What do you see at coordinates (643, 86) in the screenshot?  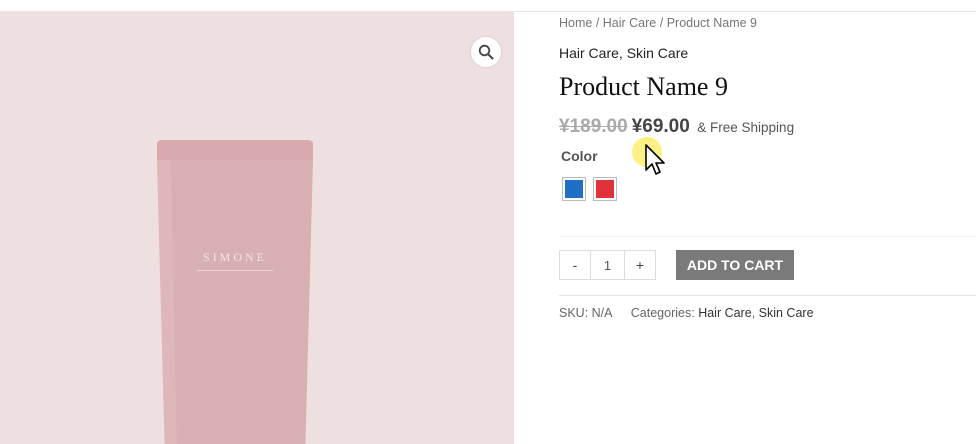 I see `product-title: Product Name 9` at bounding box center [643, 86].